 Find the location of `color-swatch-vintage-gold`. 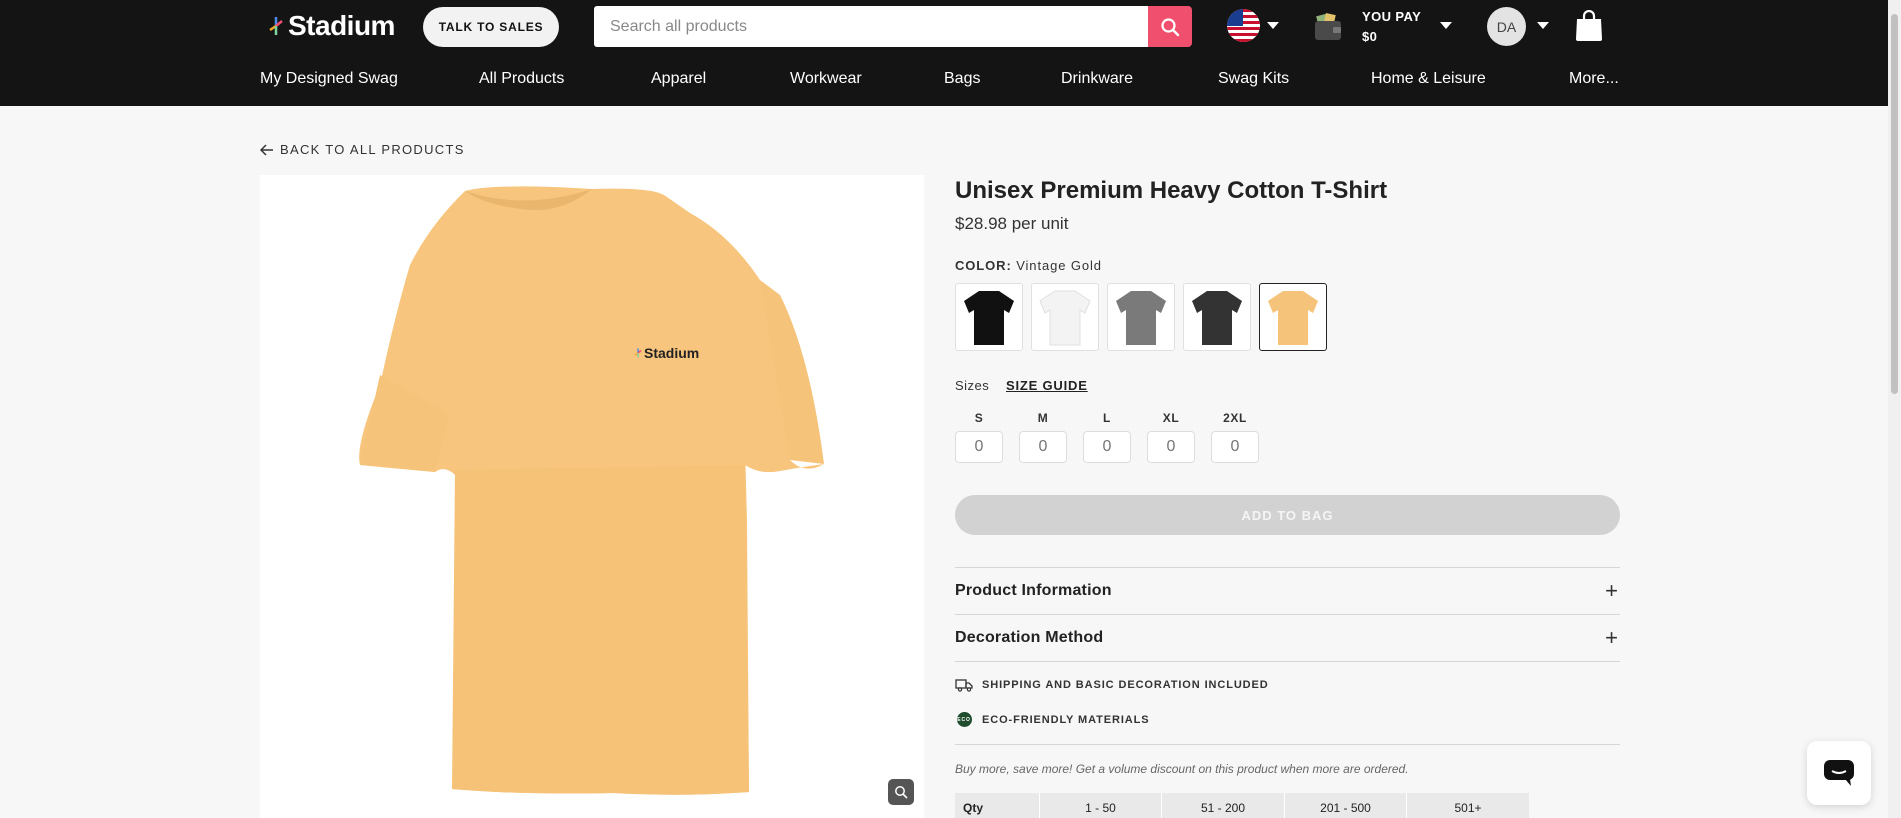

color-swatch-vintage-gold is located at coordinates (1293, 317).